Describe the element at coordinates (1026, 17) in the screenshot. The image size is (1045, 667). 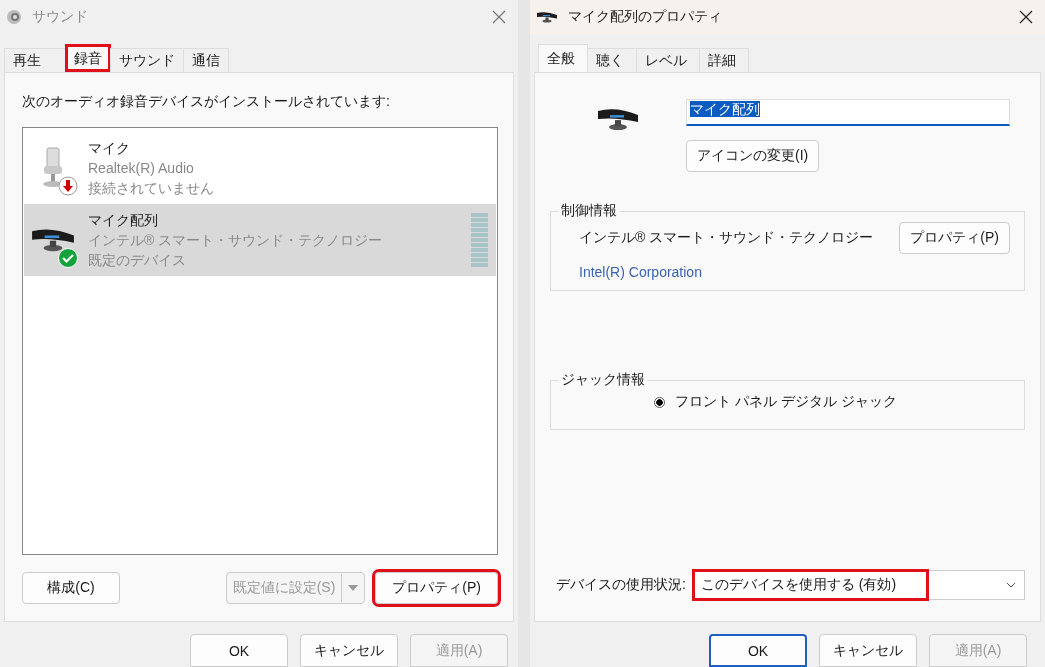
I see `close-icon` at that location.